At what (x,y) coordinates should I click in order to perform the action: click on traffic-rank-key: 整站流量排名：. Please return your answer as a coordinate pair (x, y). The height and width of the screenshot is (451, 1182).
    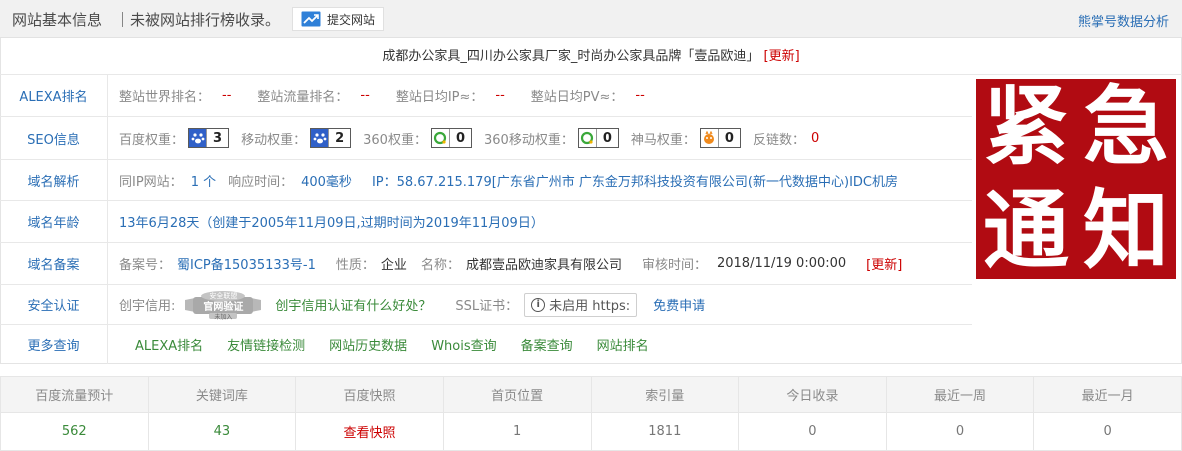
    Looking at the image, I should click on (303, 97).